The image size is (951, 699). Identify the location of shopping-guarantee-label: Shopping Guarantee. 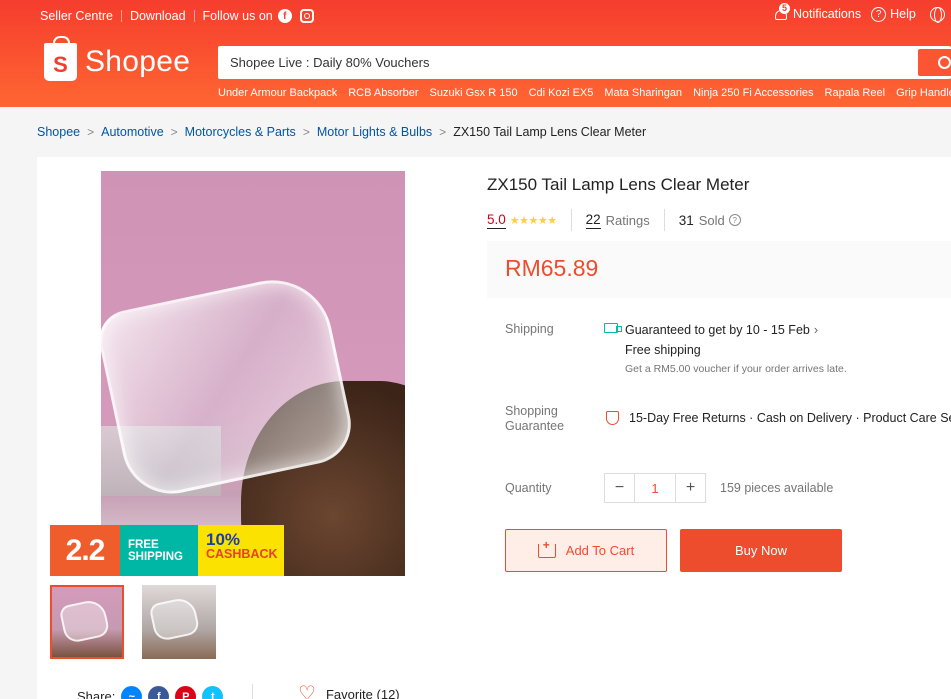
(534, 419).